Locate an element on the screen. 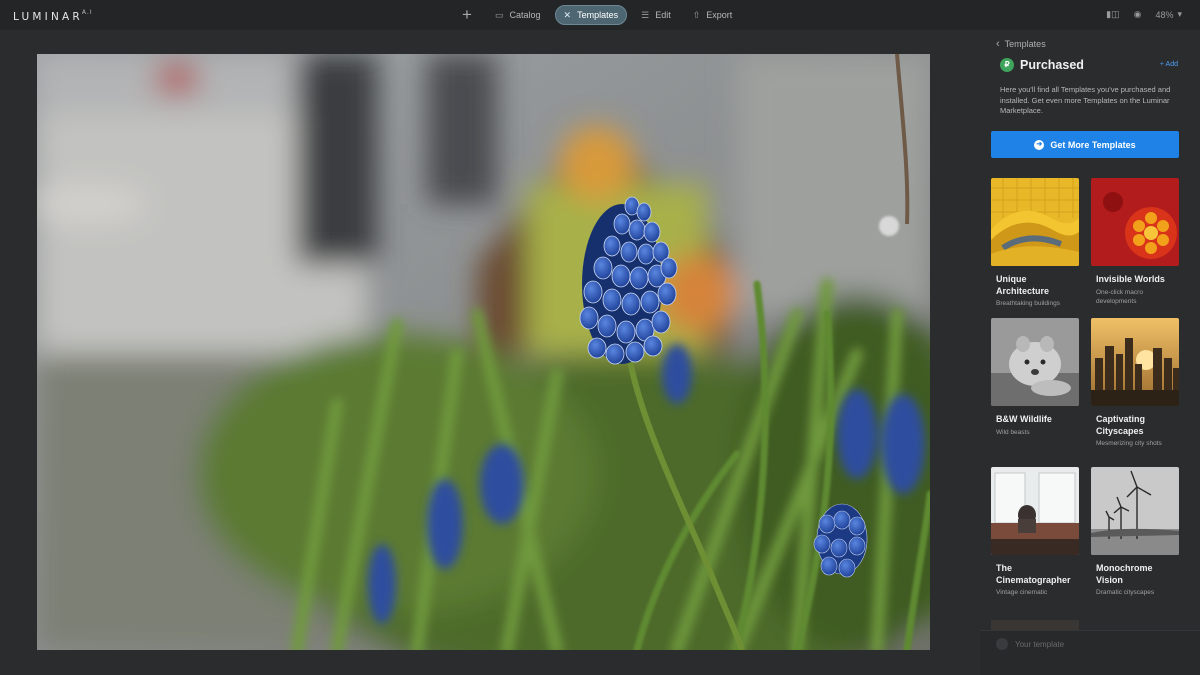 The height and width of the screenshot is (675, 1200). template-subtitle: Wild beasts is located at coordinates (1013, 432).